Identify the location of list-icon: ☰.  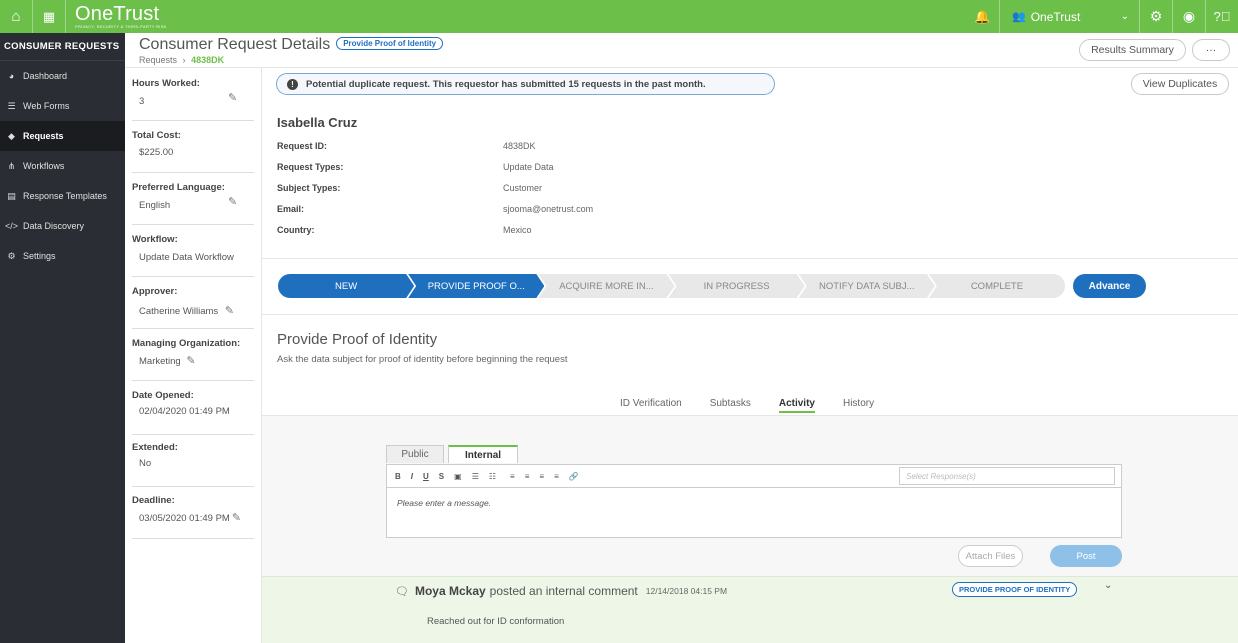
(11, 105).